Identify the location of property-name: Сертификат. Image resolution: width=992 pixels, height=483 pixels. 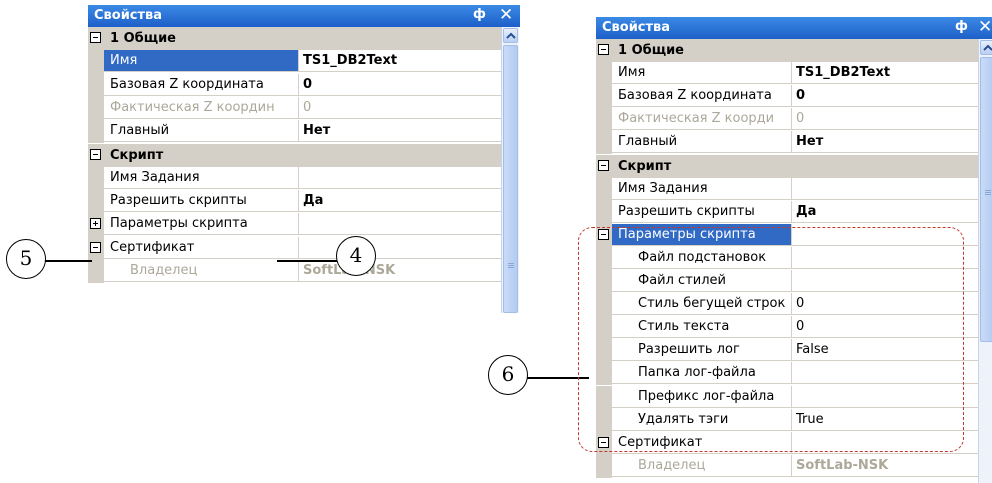
(201, 247).